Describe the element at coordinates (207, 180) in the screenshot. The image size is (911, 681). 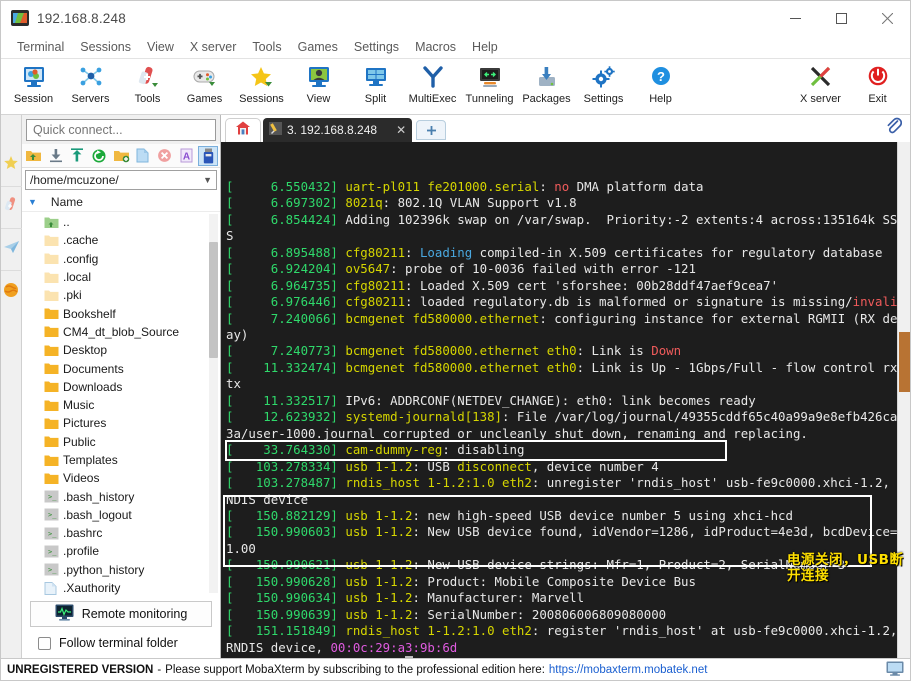
I see `chevron-down-icon: ▼` at that location.